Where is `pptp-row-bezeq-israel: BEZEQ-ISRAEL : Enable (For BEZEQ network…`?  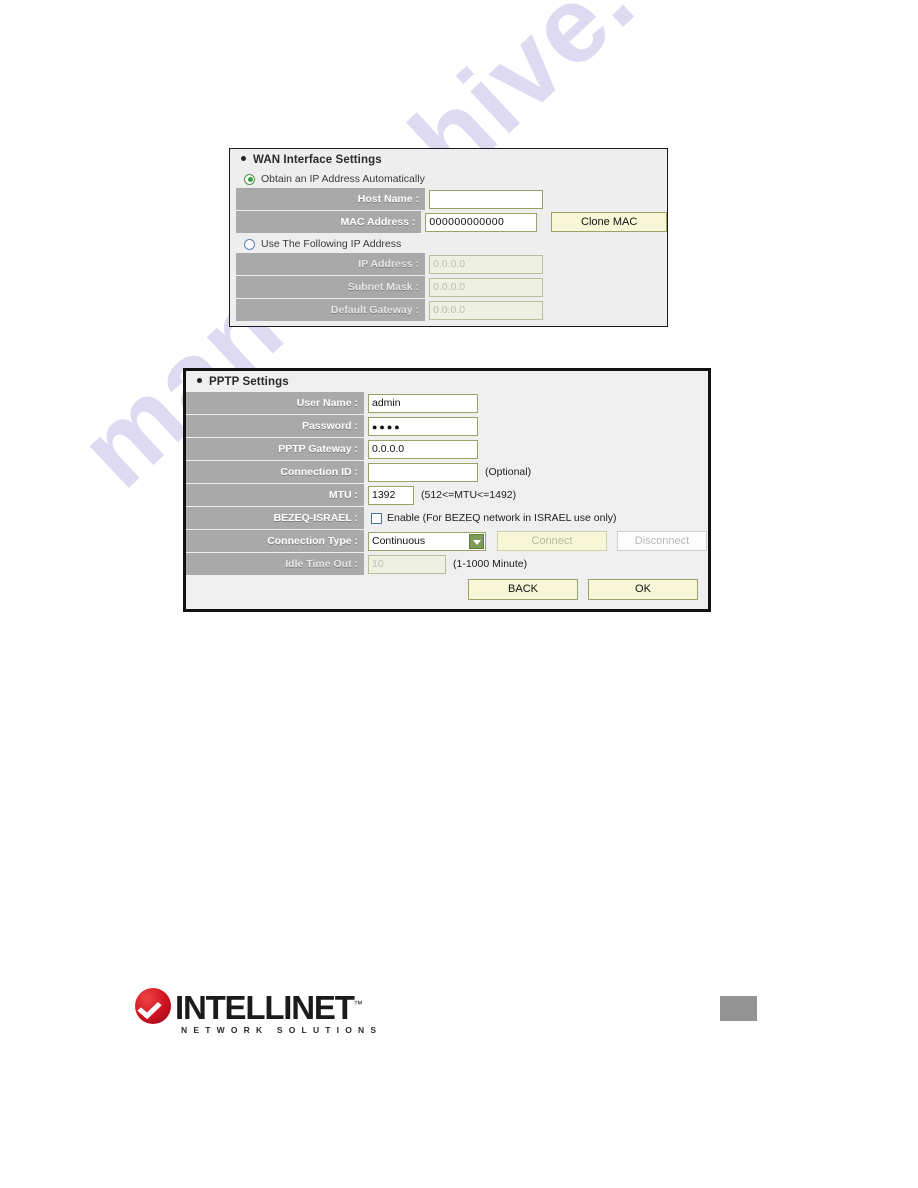 pptp-row-bezeq-israel: BEZEQ-ISRAEL : Enable (For BEZEQ network… is located at coordinates (447, 518).